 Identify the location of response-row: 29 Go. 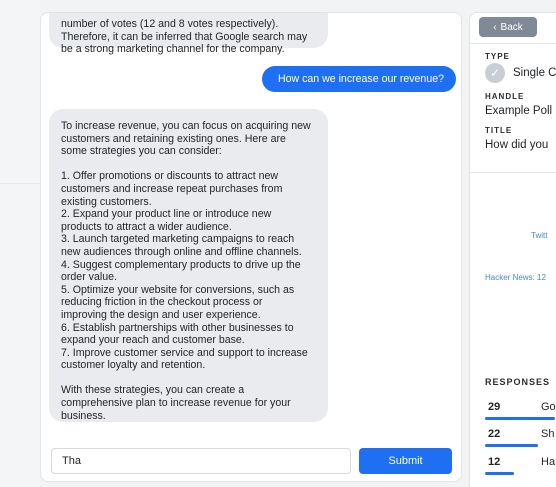
(520, 412).